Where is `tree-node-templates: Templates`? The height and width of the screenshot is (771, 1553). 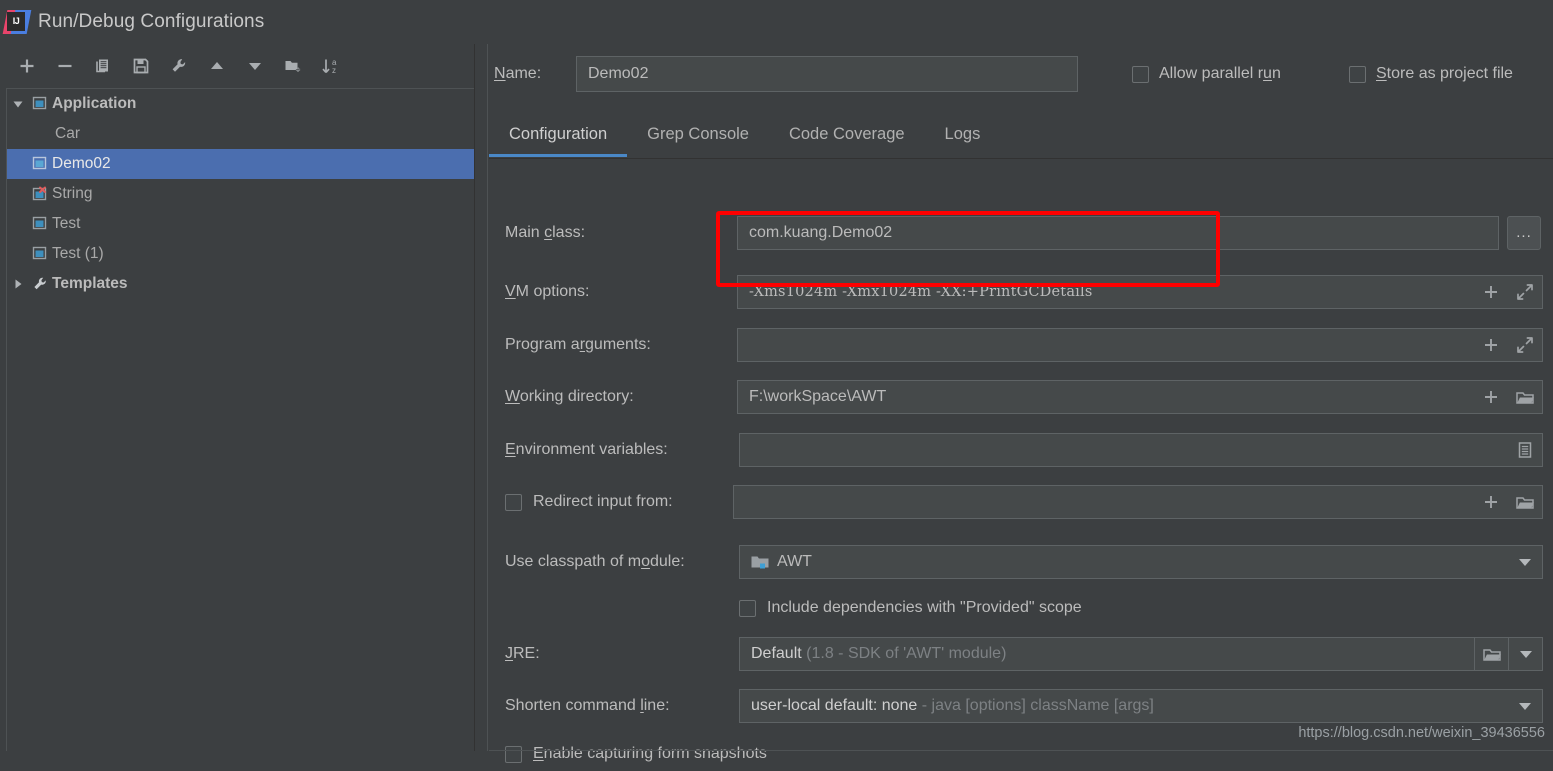
tree-node-templates: Templates is located at coordinates (240, 284).